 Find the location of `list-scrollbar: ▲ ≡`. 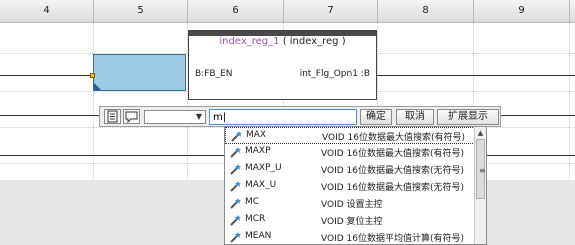

list-scrollbar: ▲ ≡ is located at coordinates (480, 185).